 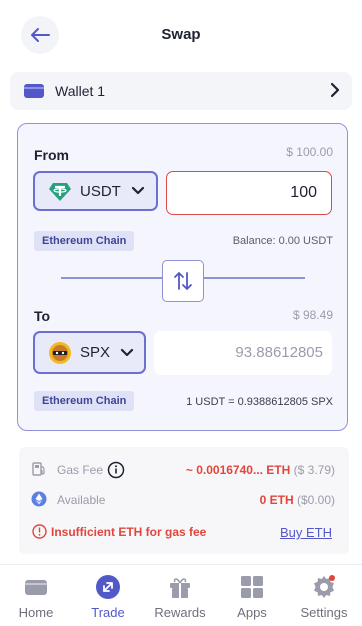 I want to click on alert-circle-icon, so click(x=39, y=531).